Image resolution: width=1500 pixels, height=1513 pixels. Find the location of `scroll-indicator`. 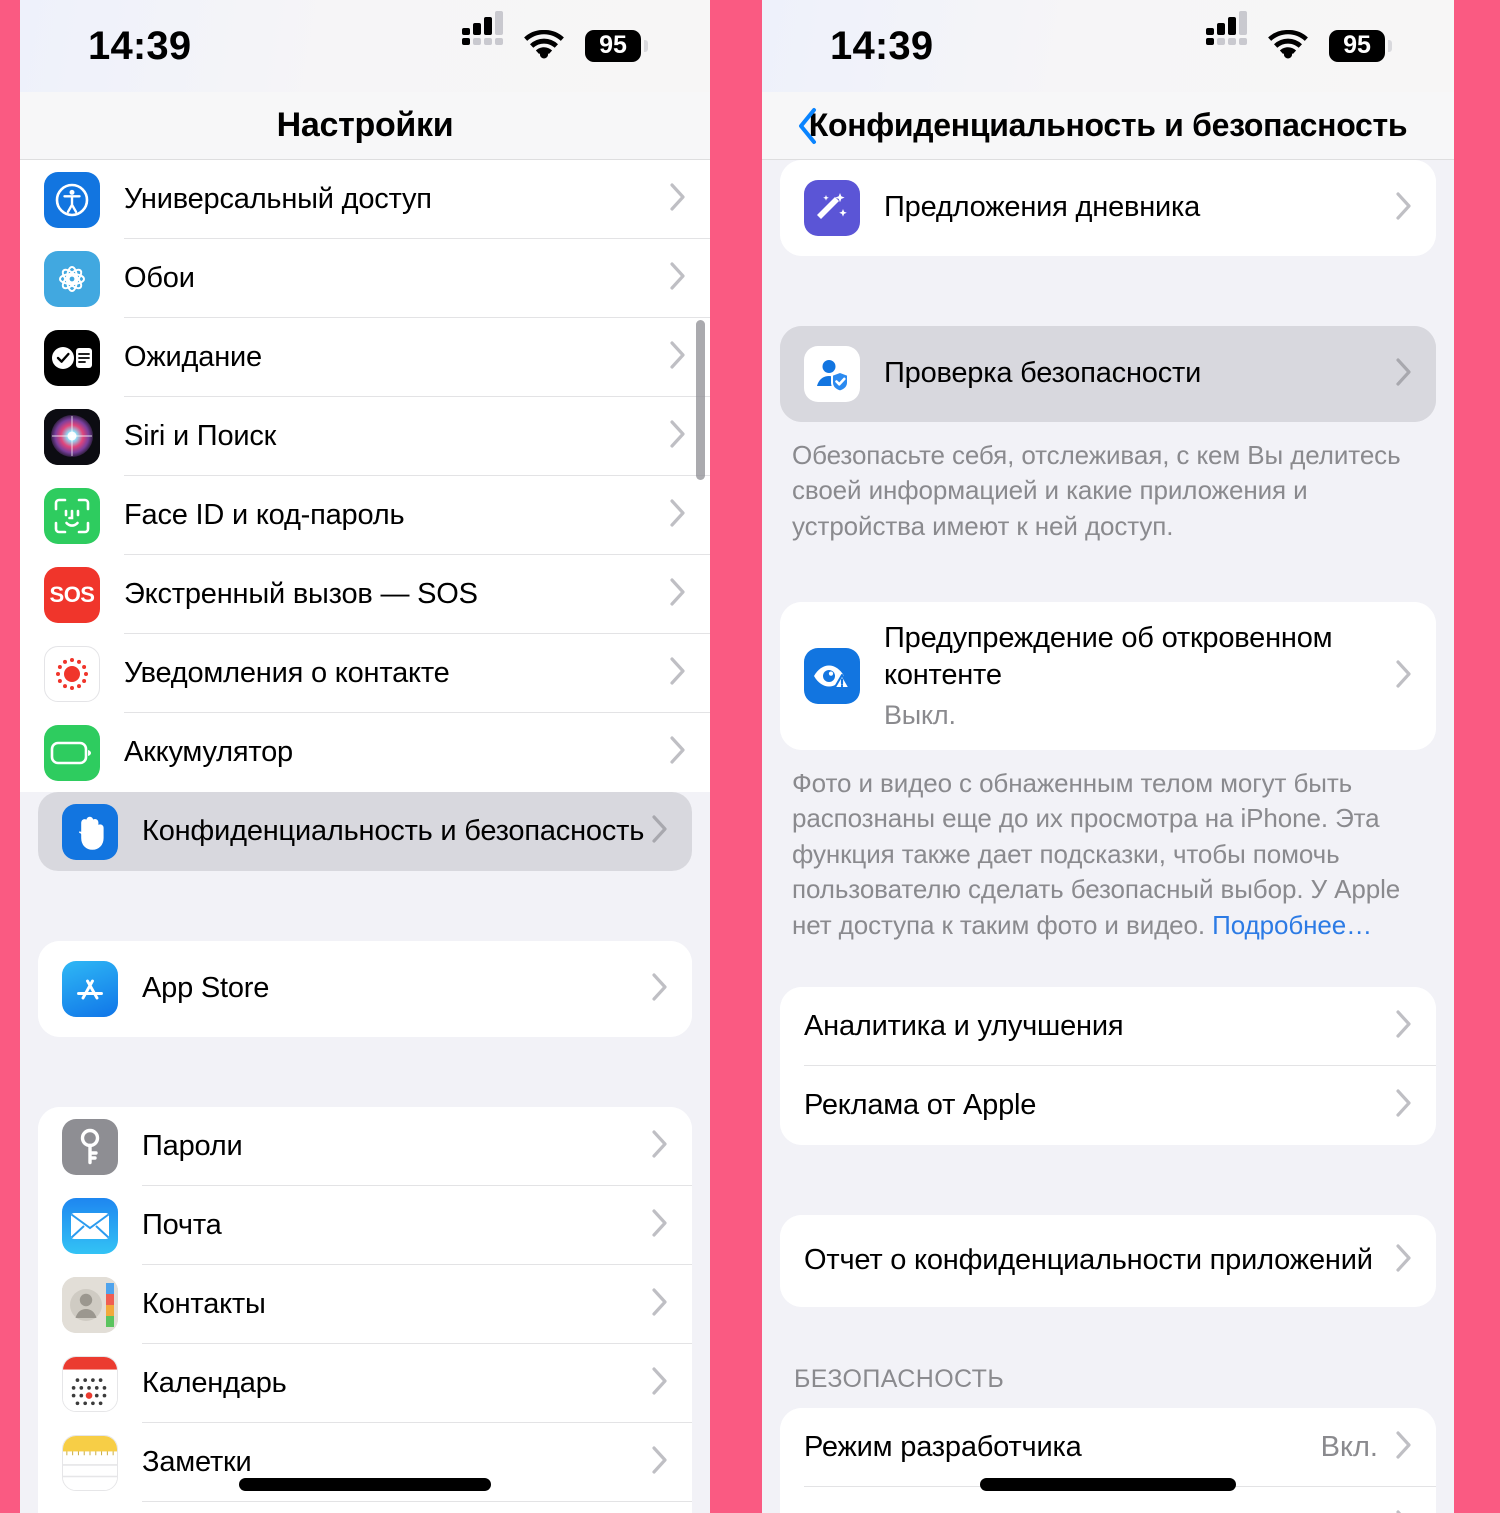

scroll-indicator is located at coordinates (700, 400).